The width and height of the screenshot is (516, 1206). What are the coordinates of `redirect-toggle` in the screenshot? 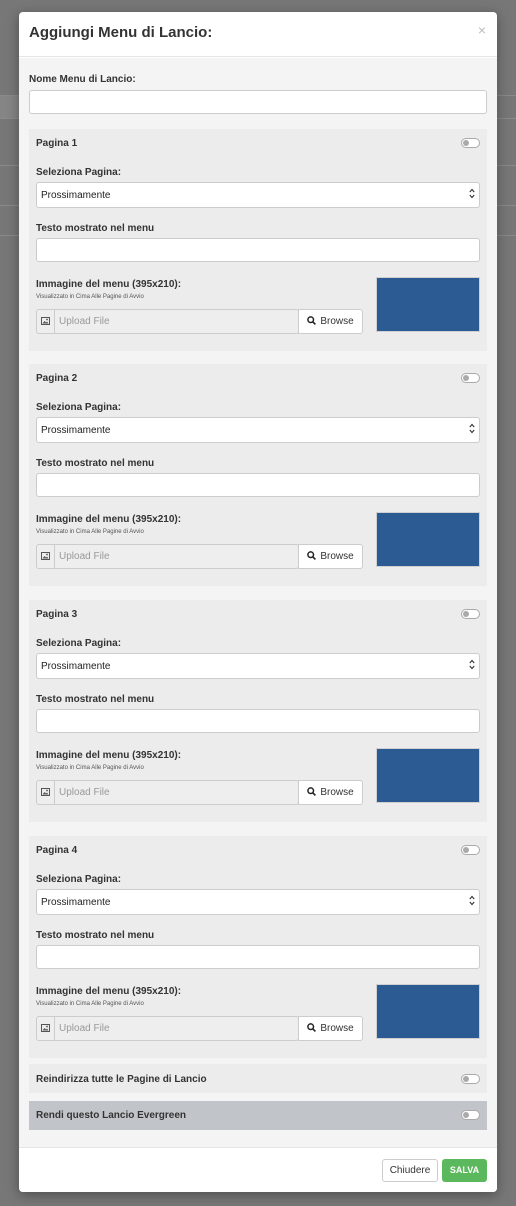 It's located at (470, 1079).